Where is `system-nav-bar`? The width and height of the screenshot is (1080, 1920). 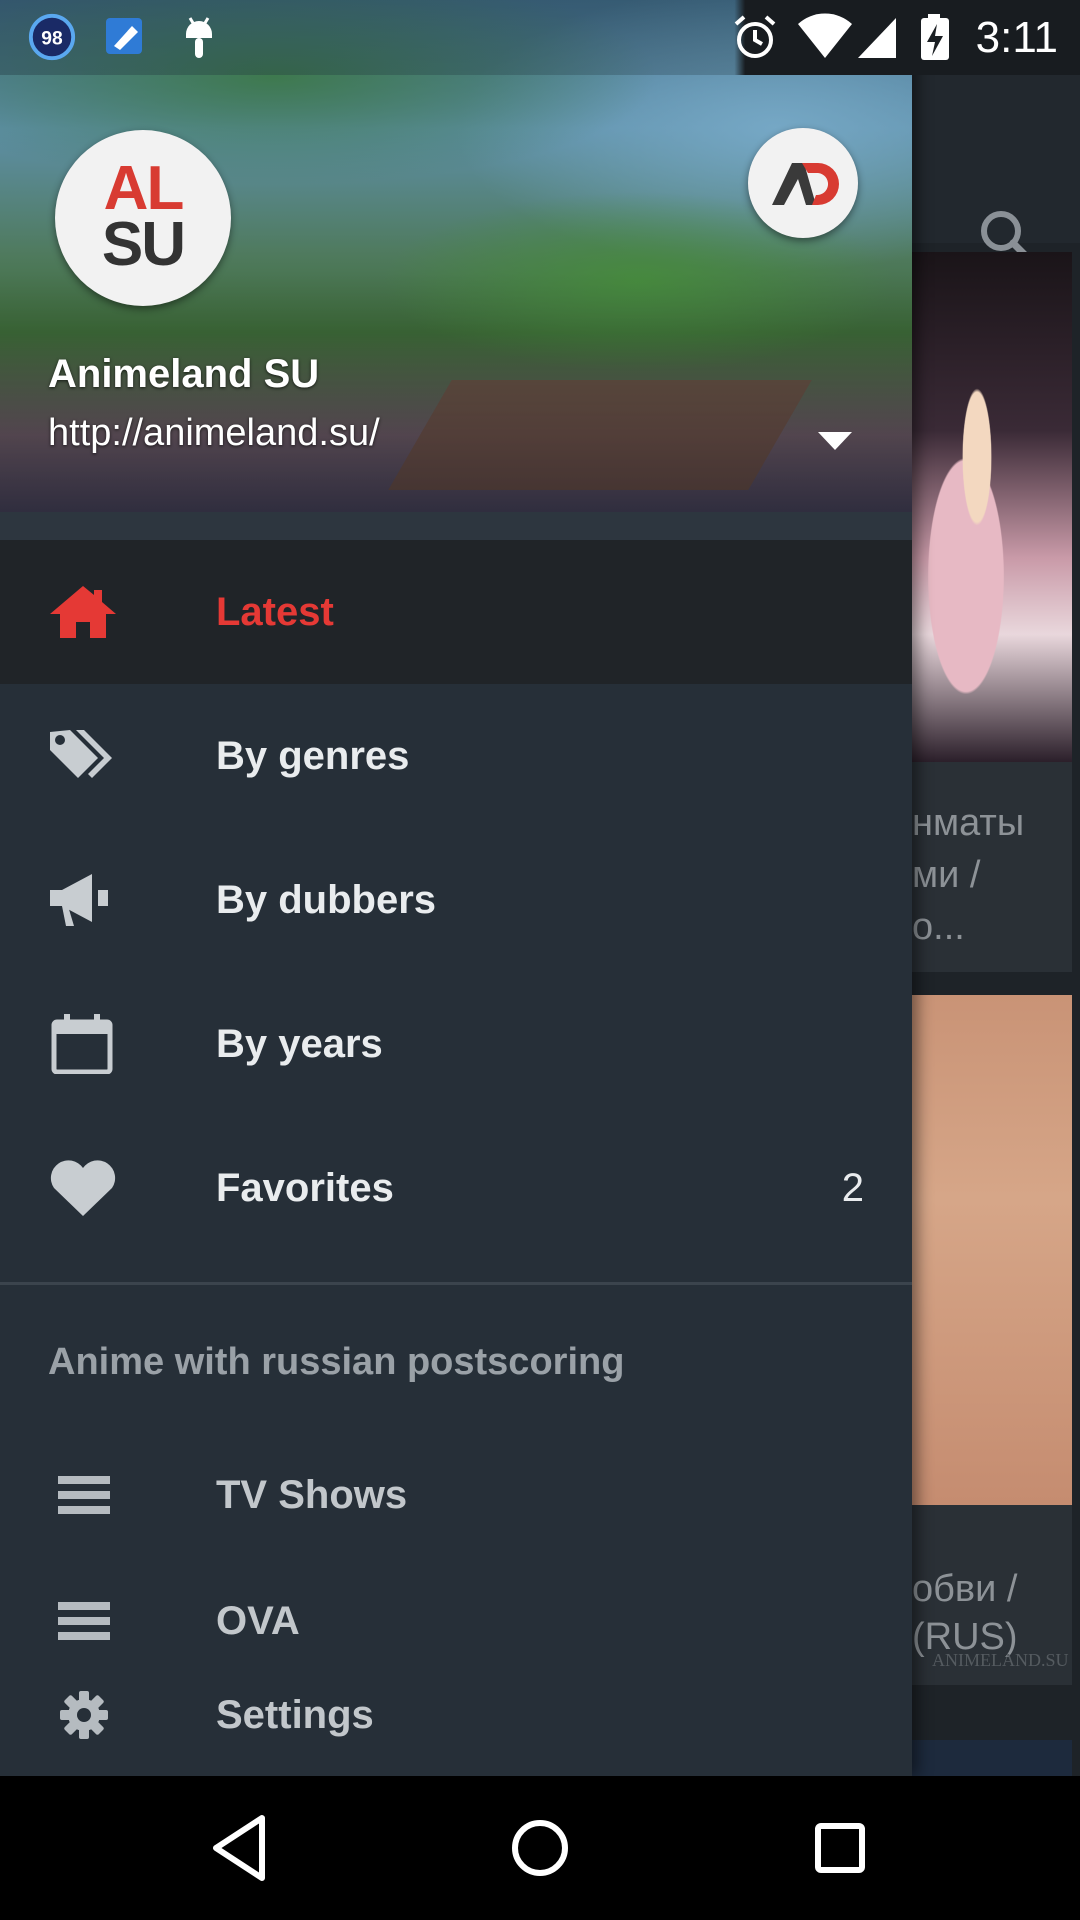 system-nav-bar is located at coordinates (540, 1848).